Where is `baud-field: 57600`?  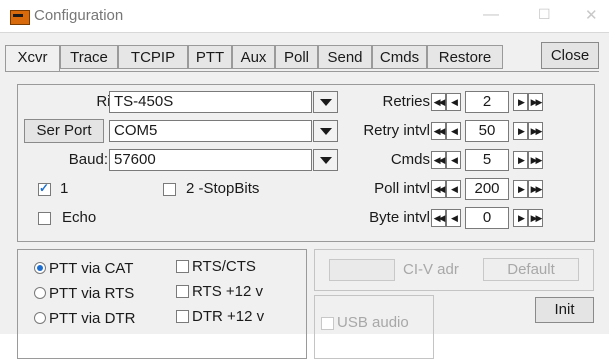
baud-field: 57600 is located at coordinates (210, 160).